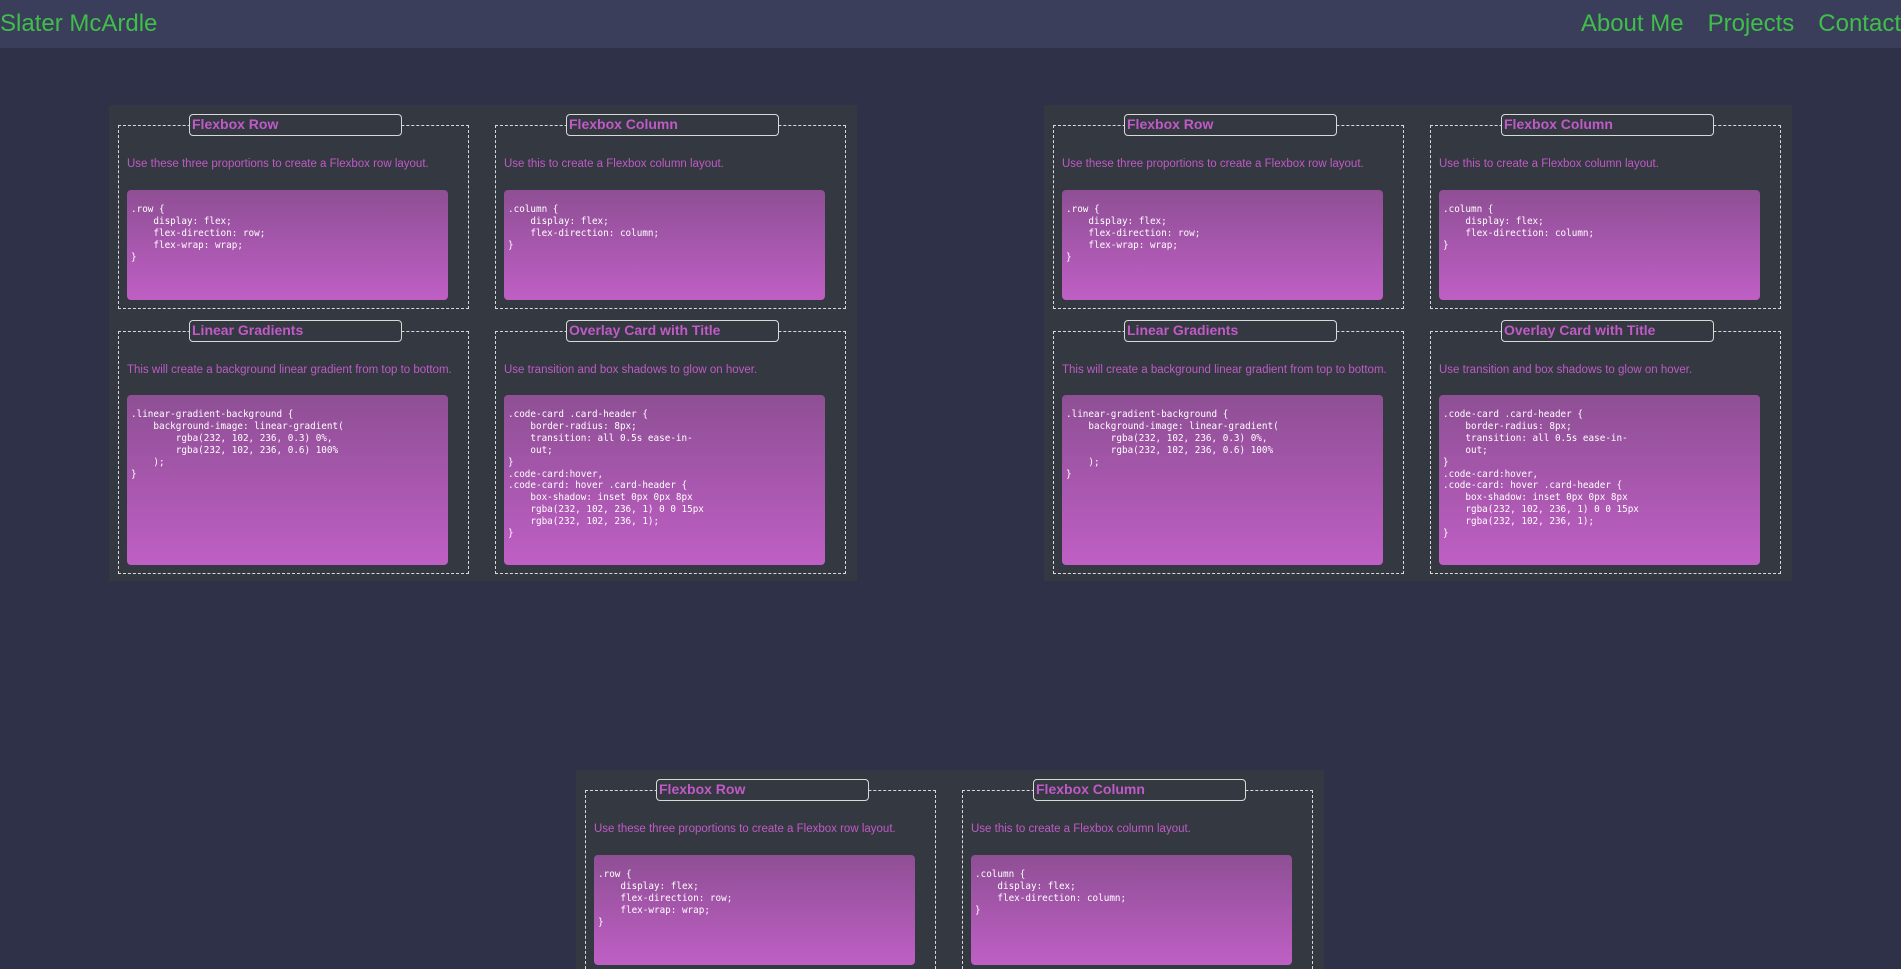 This screenshot has height=969, width=1901. Describe the element at coordinates (1632, 24) in the screenshot. I see `nav-about-me-link: About Me` at that location.